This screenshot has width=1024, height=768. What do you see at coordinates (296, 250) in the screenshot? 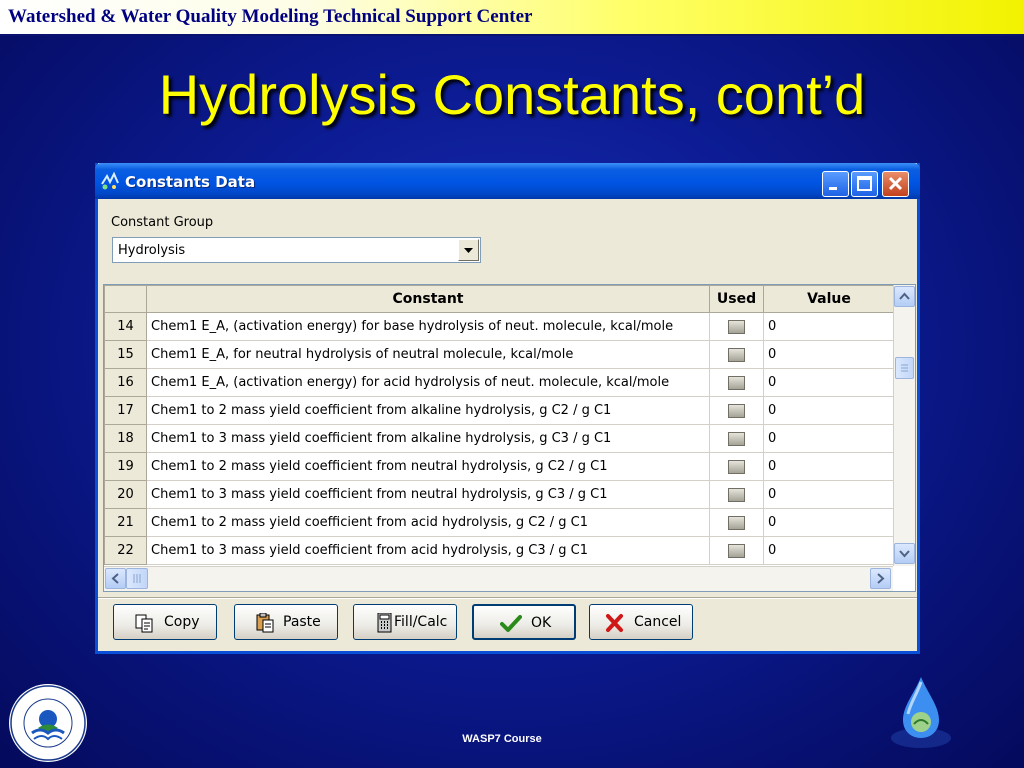
I see `constant-group-select: Hydrolysis` at bounding box center [296, 250].